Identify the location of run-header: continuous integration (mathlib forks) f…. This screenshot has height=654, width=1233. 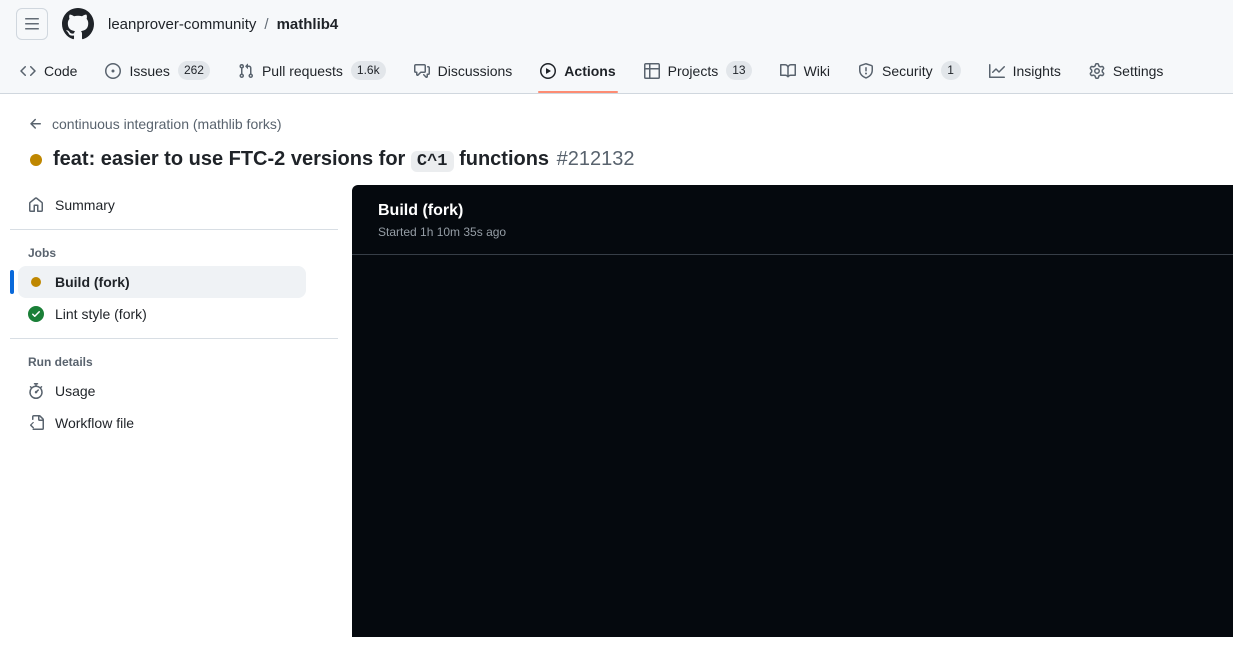
(616, 139).